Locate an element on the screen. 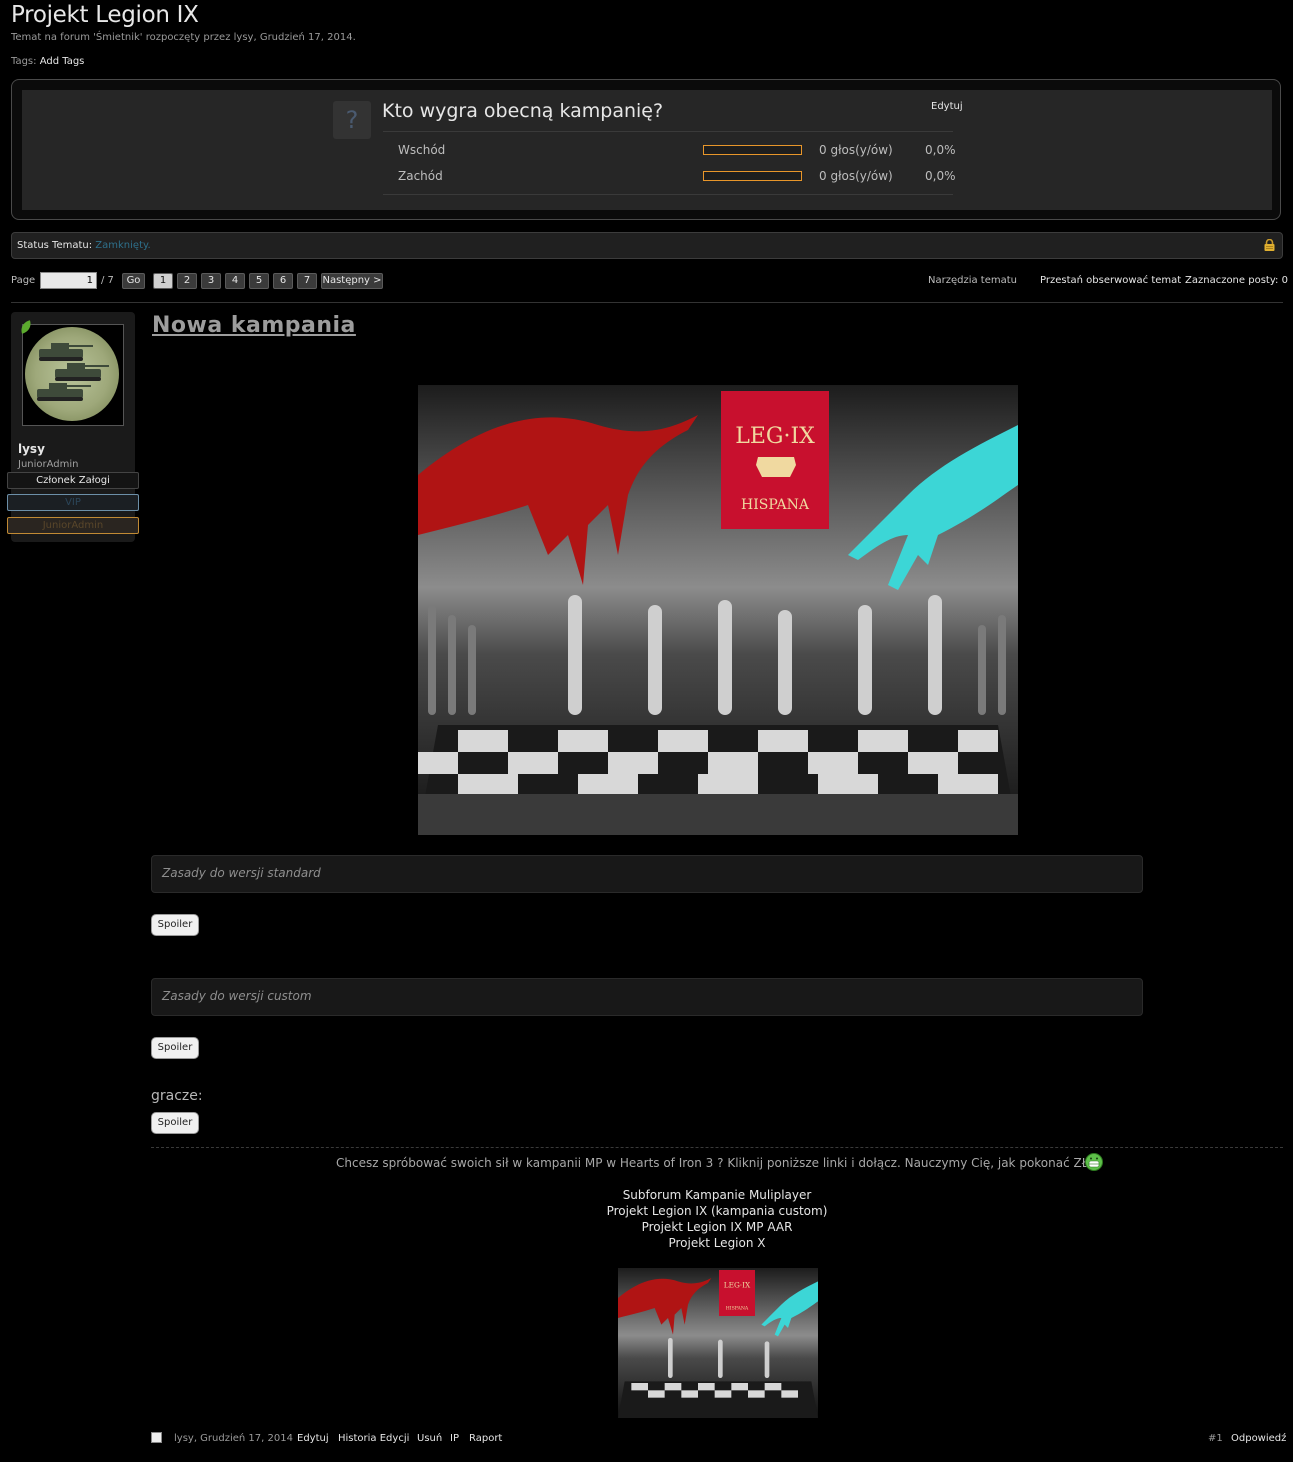 Image resolution: width=1293 pixels, height=1462 pixels. avatar is located at coordinates (72, 374).